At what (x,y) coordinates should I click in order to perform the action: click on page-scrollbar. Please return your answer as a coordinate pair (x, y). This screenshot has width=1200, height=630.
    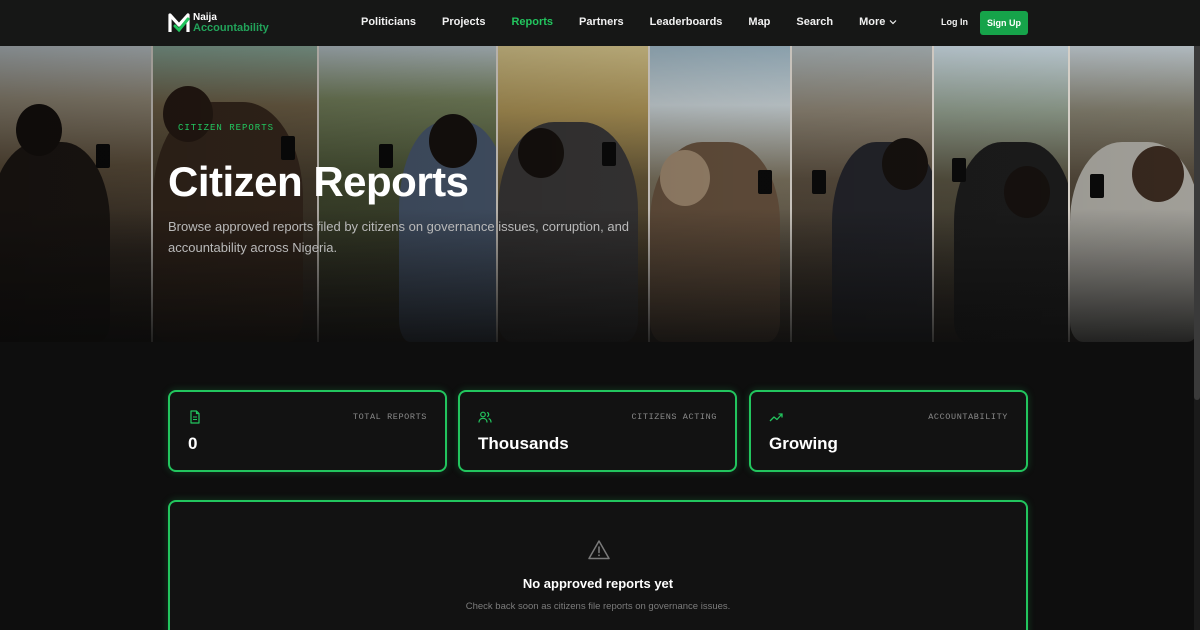
    Looking at the image, I should click on (1197, 315).